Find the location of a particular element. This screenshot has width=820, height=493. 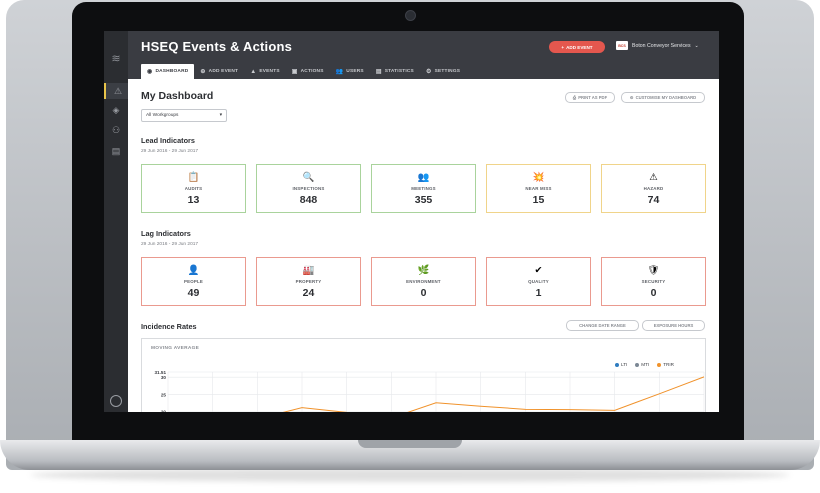

app-title: HSEQ Events & Actions is located at coordinates (217, 46).